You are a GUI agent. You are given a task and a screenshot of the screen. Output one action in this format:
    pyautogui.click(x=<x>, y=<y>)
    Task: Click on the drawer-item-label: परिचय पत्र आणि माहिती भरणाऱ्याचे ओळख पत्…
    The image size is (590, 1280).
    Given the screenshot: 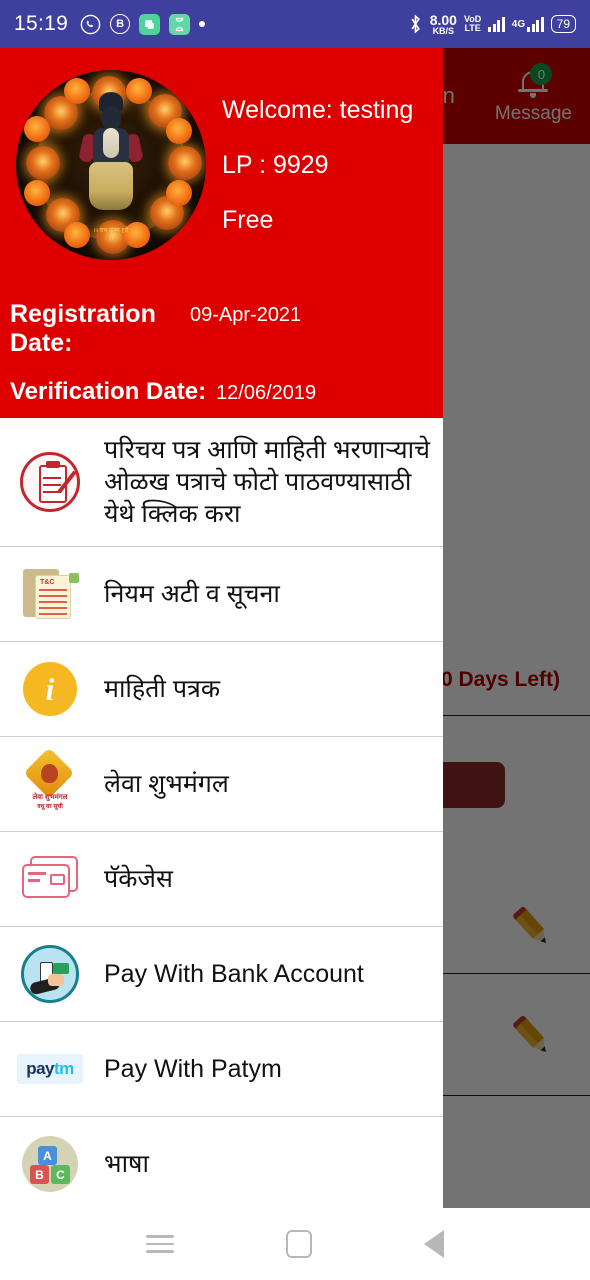 What is the action you would take?
    pyautogui.click(x=267, y=482)
    